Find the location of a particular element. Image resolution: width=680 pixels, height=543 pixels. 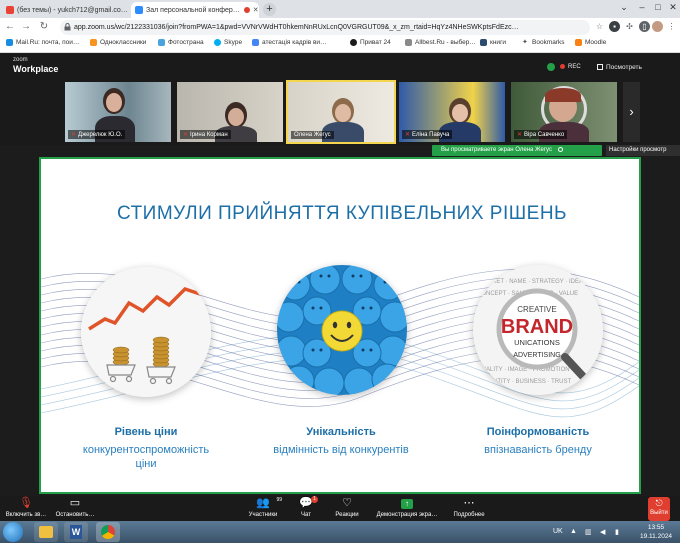

photo-icon is located at coordinates (161, 42).